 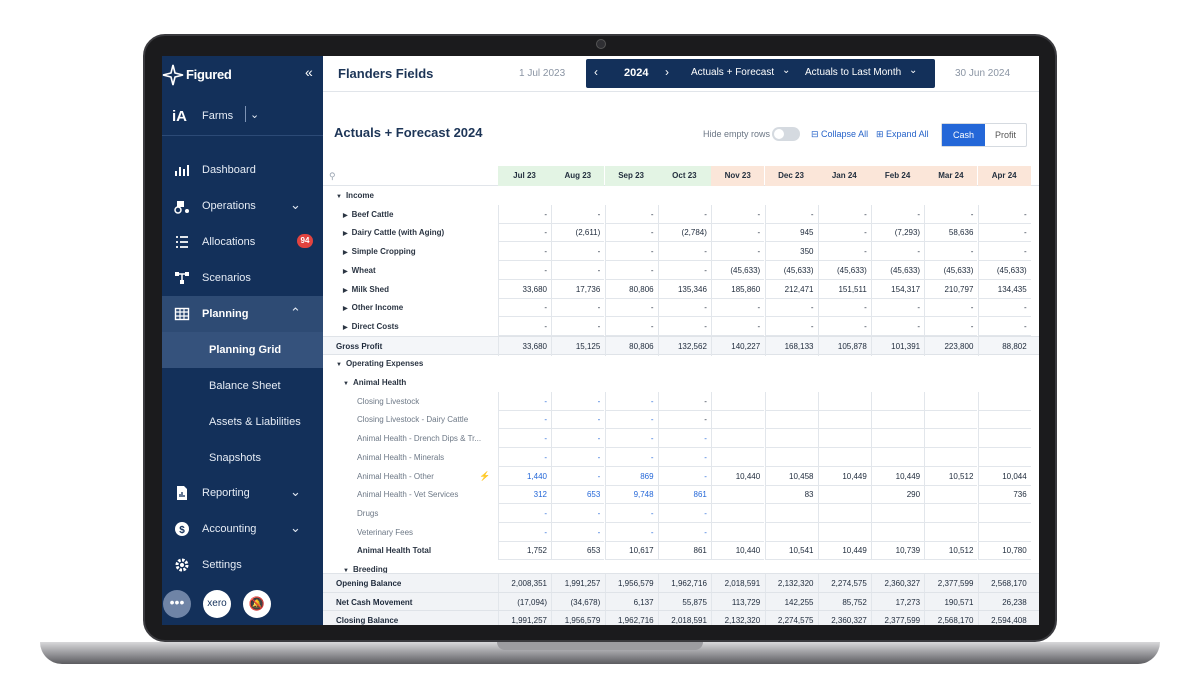 What do you see at coordinates (786, 134) in the screenshot?
I see `hide-empty-toggle` at bounding box center [786, 134].